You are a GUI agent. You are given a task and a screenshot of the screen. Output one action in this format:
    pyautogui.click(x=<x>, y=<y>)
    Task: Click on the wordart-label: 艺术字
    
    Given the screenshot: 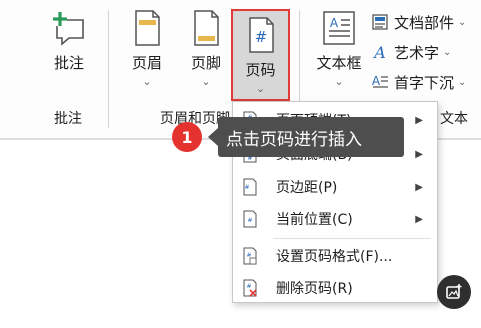 What is the action you would take?
    pyautogui.click(x=417, y=52)
    